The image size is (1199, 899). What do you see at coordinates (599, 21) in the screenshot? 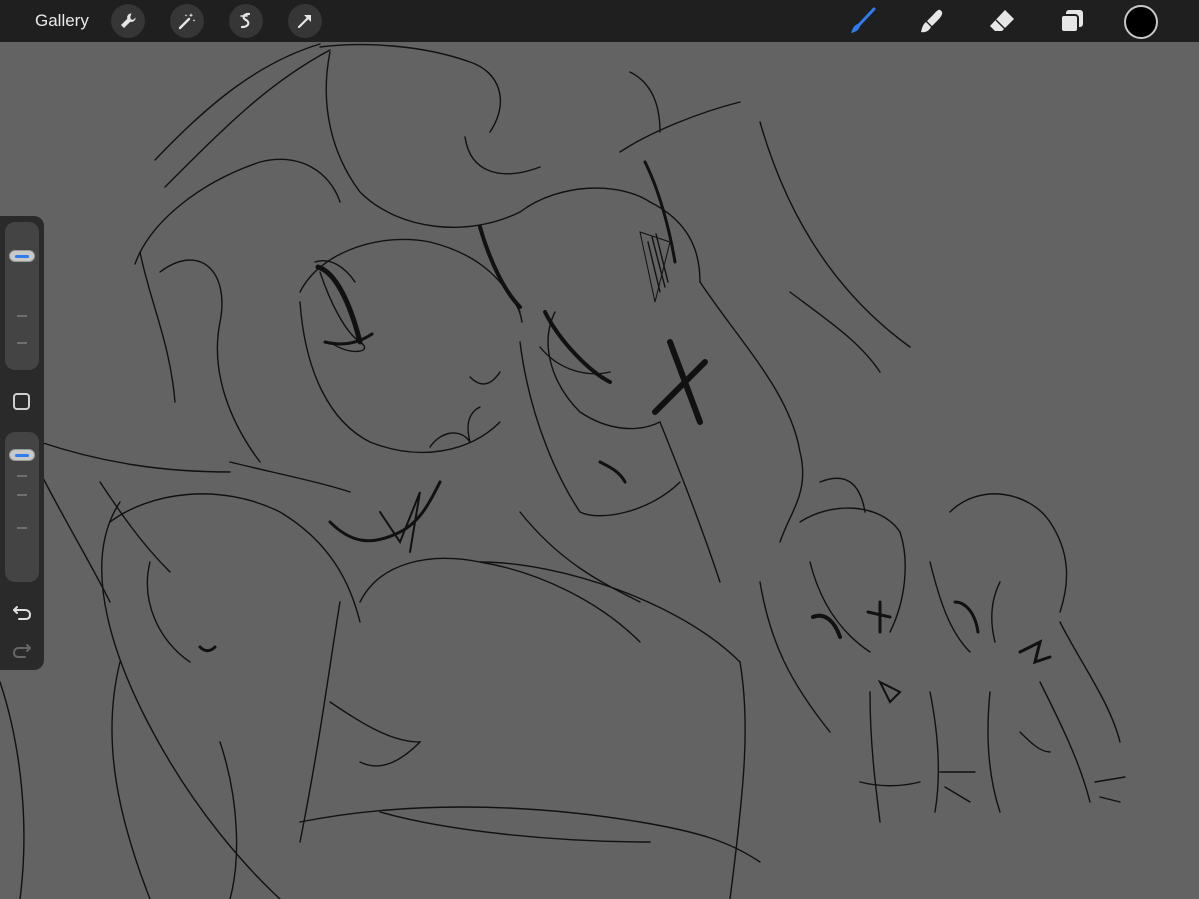
I see `top-toolbar: Gallery` at bounding box center [599, 21].